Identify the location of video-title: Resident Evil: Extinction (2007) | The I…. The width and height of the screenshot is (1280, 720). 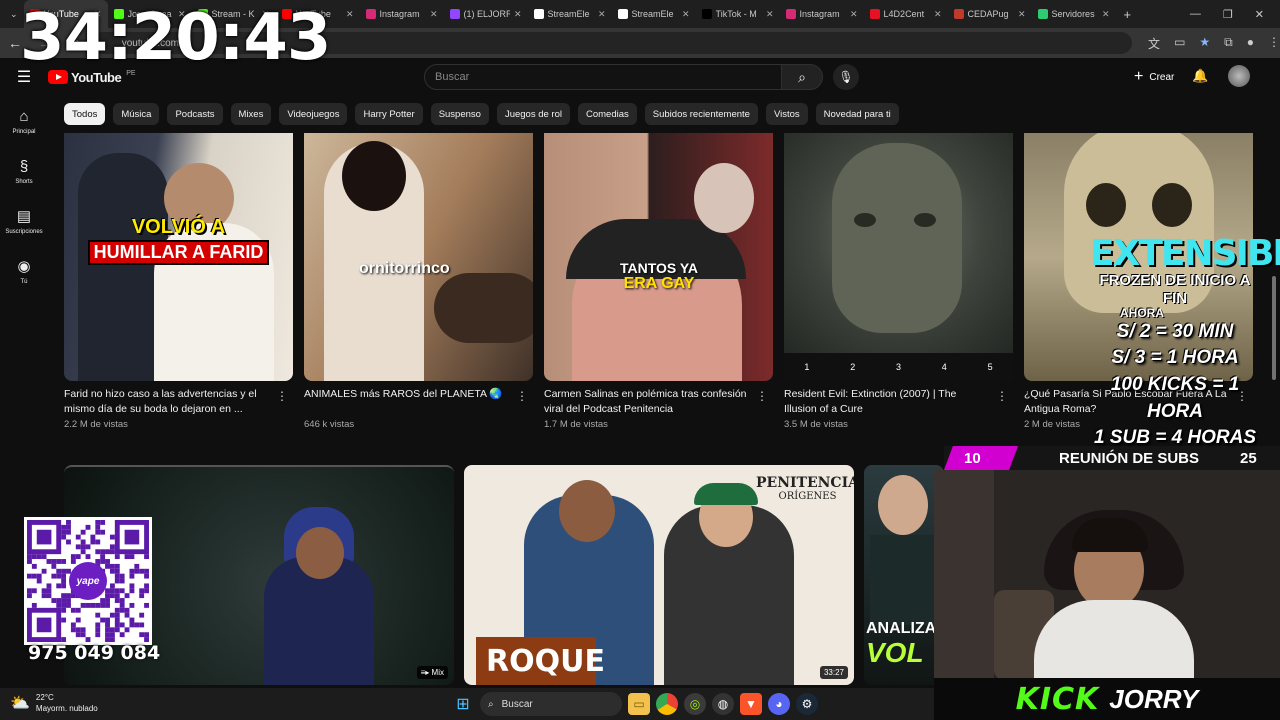
(886, 402).